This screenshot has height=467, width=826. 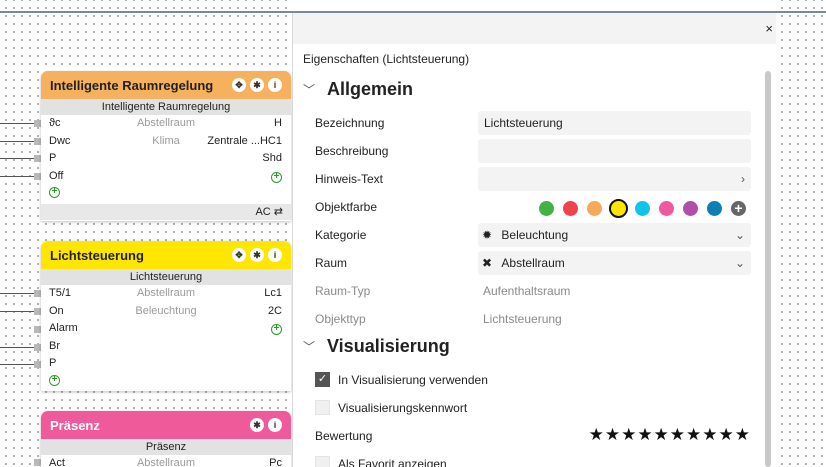 I want to click on row-raumtyp: Raum-Typ Aufenthaltsraum, so click(x=533, y=291).